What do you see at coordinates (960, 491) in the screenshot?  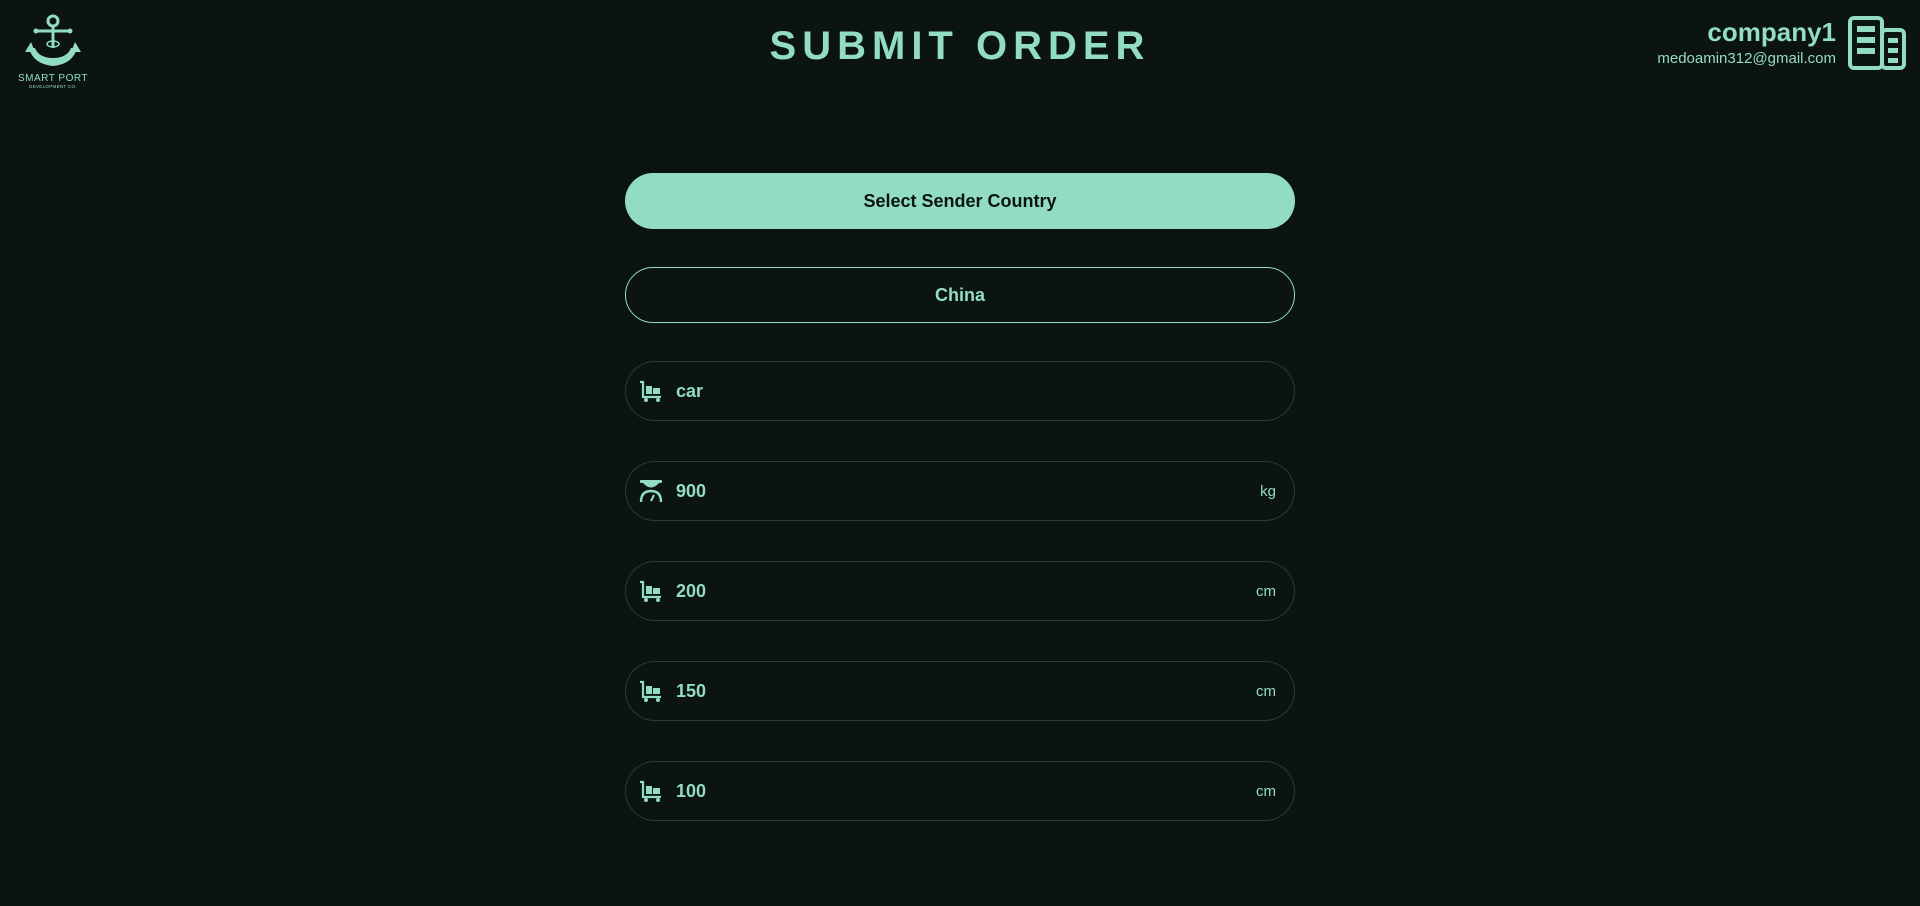 I see `weight-field: 900 kg` at bounding box center [960, 491].